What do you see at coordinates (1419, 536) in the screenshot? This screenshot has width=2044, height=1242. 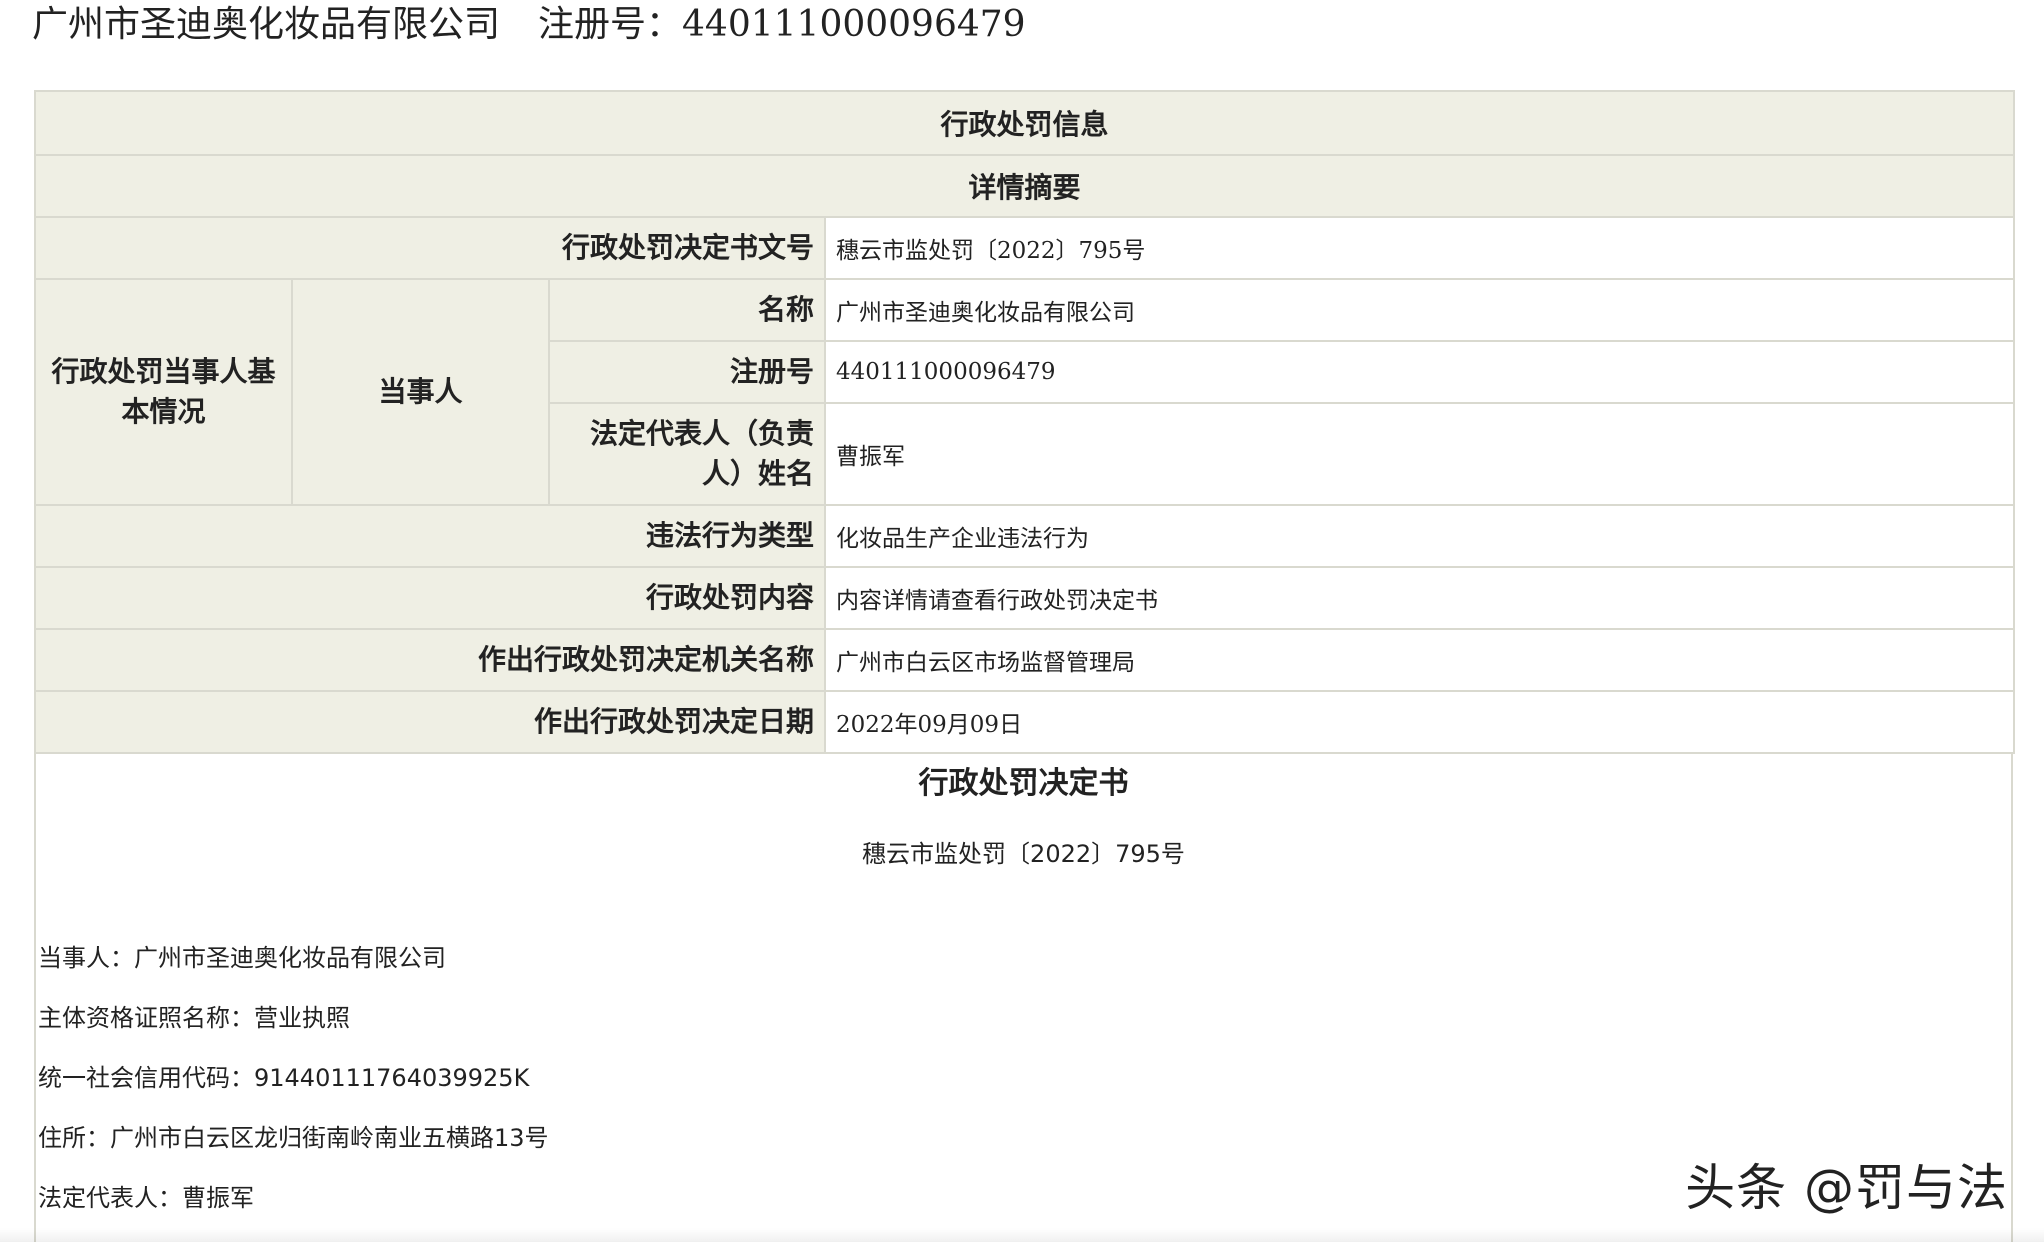 I see `violation-type-value: 化妆品生产企业违法行为` at bounding box center [1419, 536].